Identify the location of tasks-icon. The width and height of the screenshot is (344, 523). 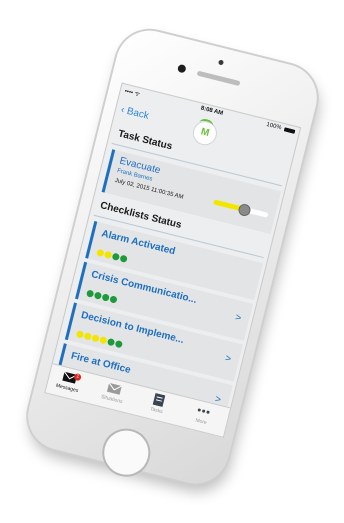
(159, 400).